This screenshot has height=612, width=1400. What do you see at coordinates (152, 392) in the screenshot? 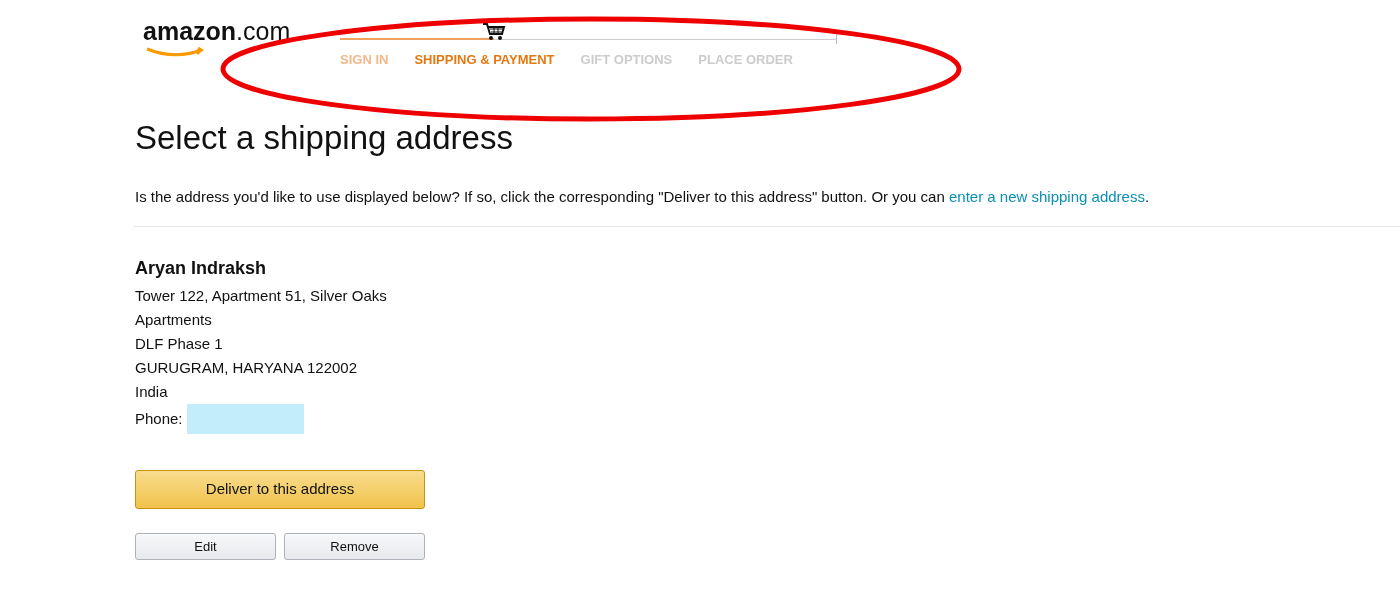
I see `address-line: India` at bounding box center [152, 392].